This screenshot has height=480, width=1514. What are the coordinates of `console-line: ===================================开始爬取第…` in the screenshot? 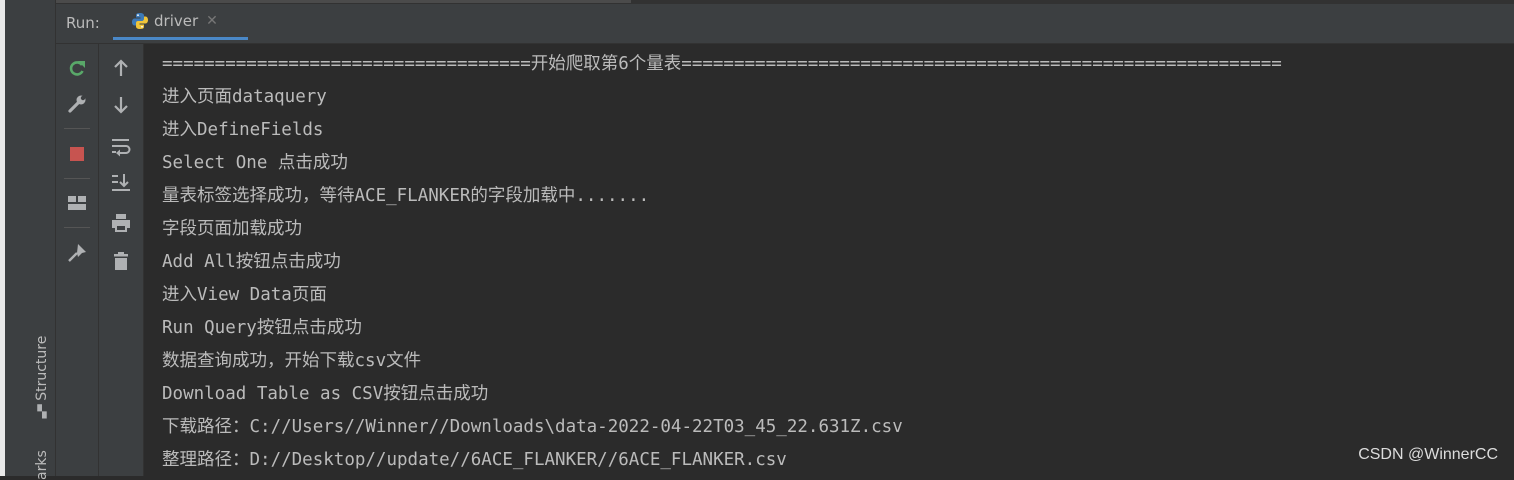 It's located at (722, 64).